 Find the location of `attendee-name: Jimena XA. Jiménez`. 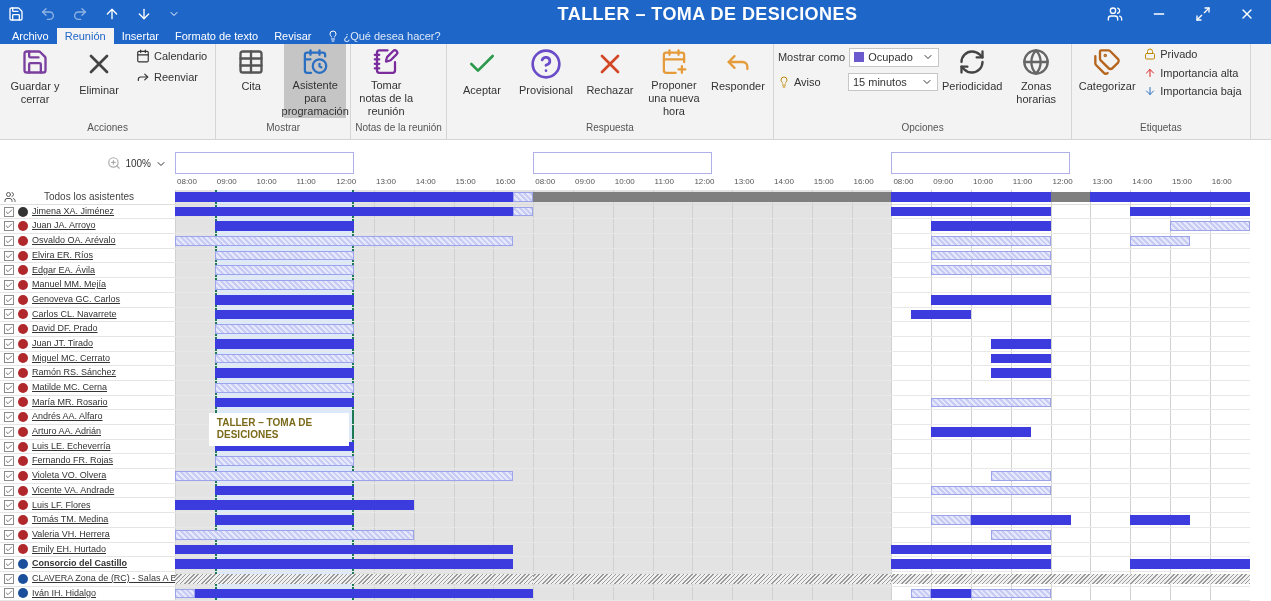

attendee-name: Jimena XA. Jiménez is located at coordinates (73, 211).